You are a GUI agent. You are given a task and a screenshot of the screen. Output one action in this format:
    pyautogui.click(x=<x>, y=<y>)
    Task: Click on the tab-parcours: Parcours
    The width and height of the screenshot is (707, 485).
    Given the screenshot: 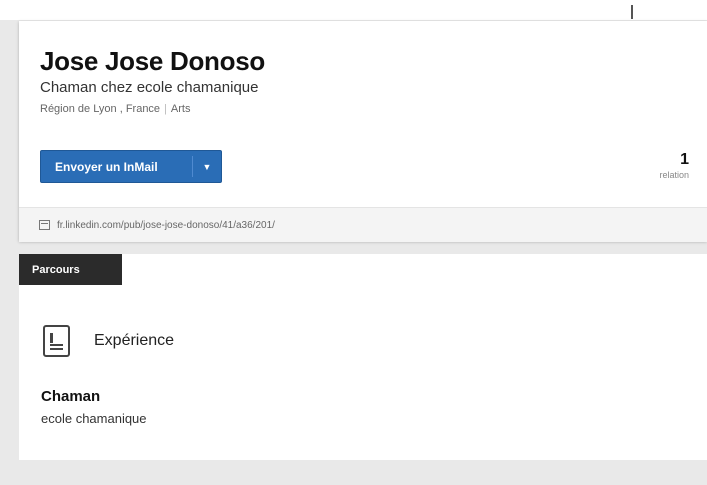 What is the action you would take?
    pyautogui.click(x=70, y=269)
    